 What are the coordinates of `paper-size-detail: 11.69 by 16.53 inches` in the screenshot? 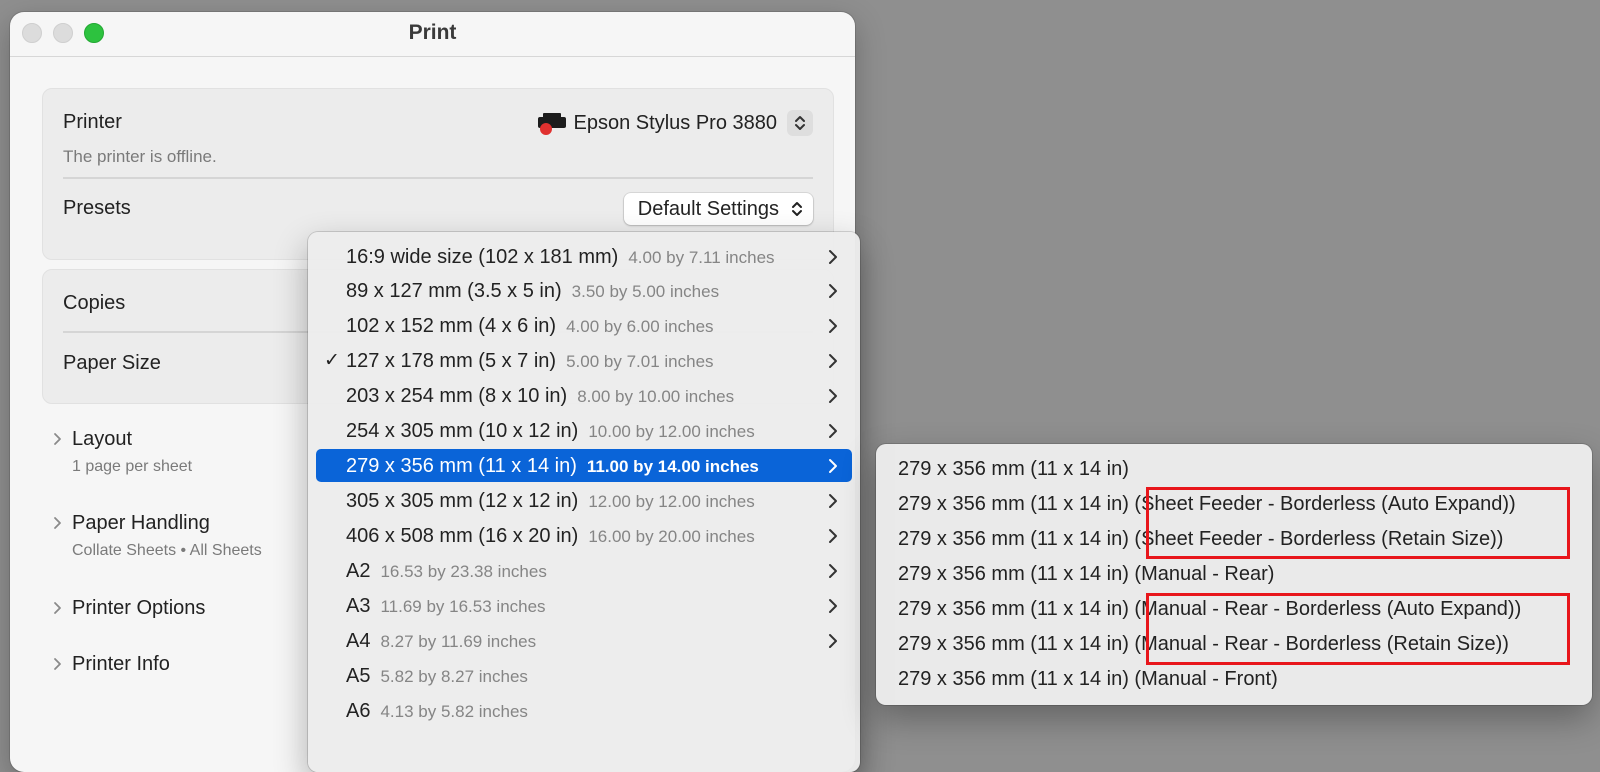 It's located at (463, 606).